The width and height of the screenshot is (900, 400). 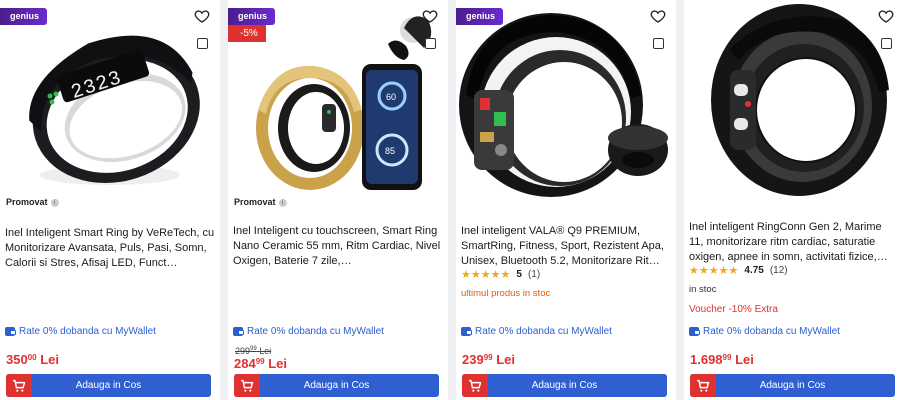 I want to click on product-image: 2323, so click(x=110, y=105).